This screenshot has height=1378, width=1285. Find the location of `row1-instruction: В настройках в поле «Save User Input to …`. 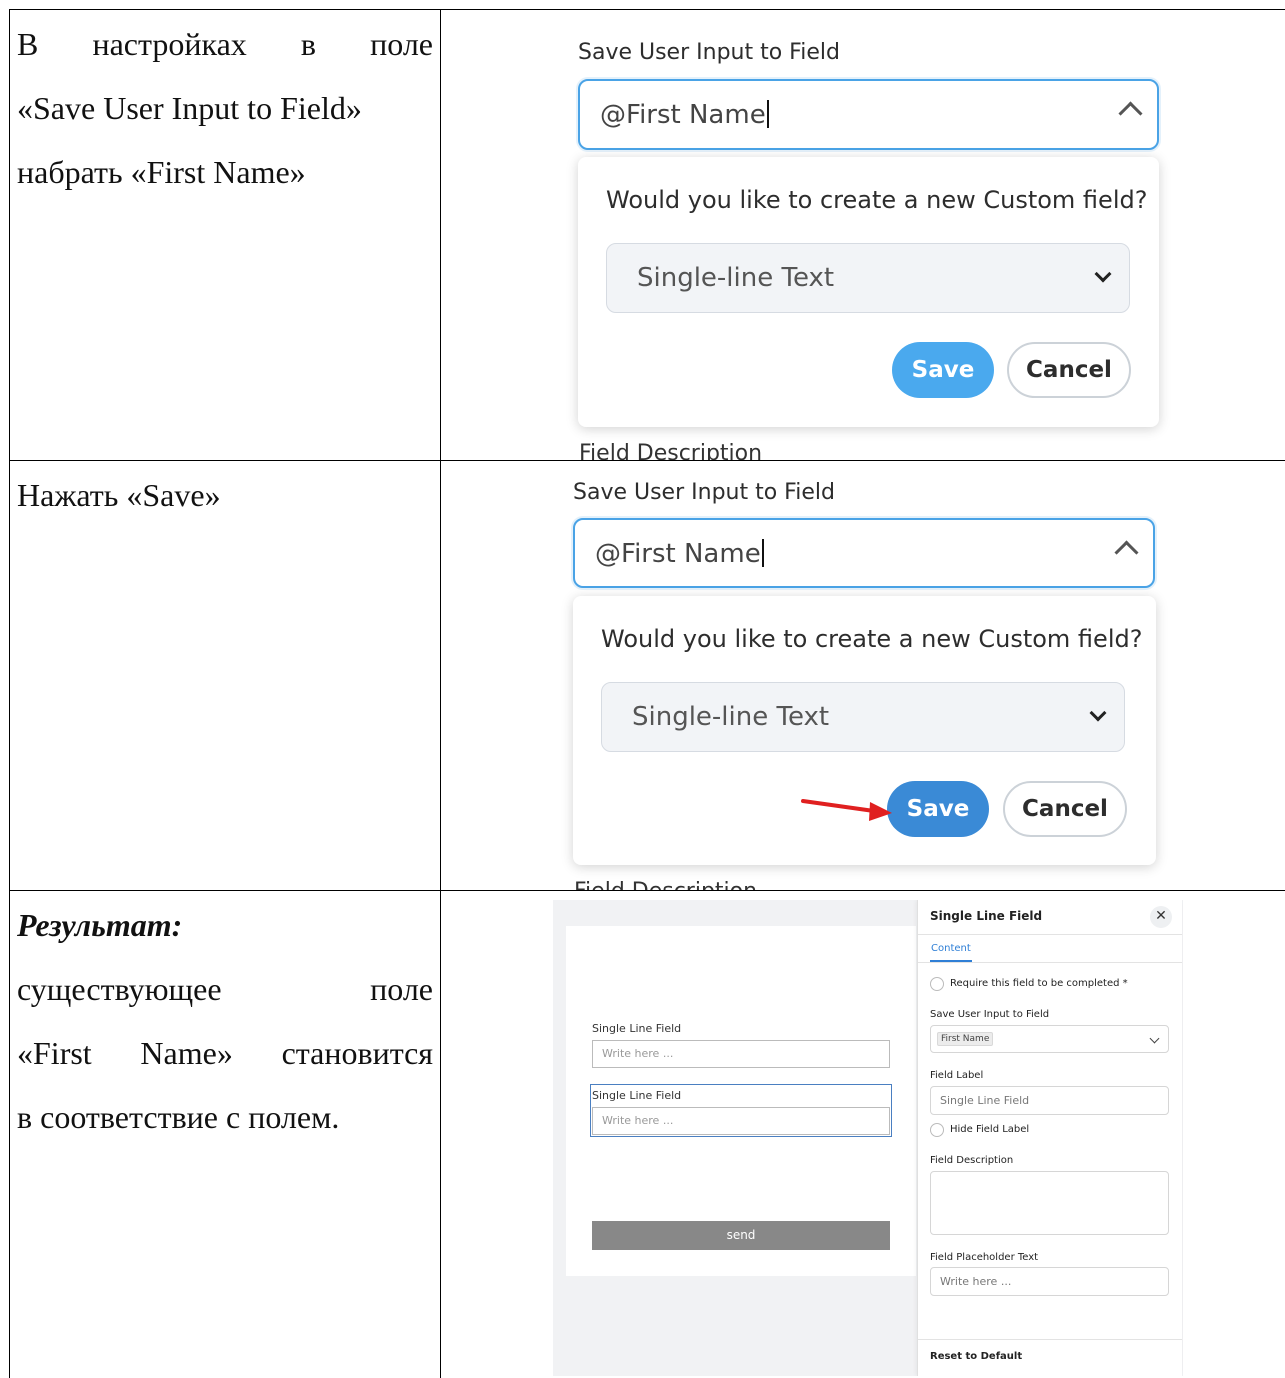

row1-instruction: В настройках в поле «Save User Input to … is located at coordinates (225, 108).